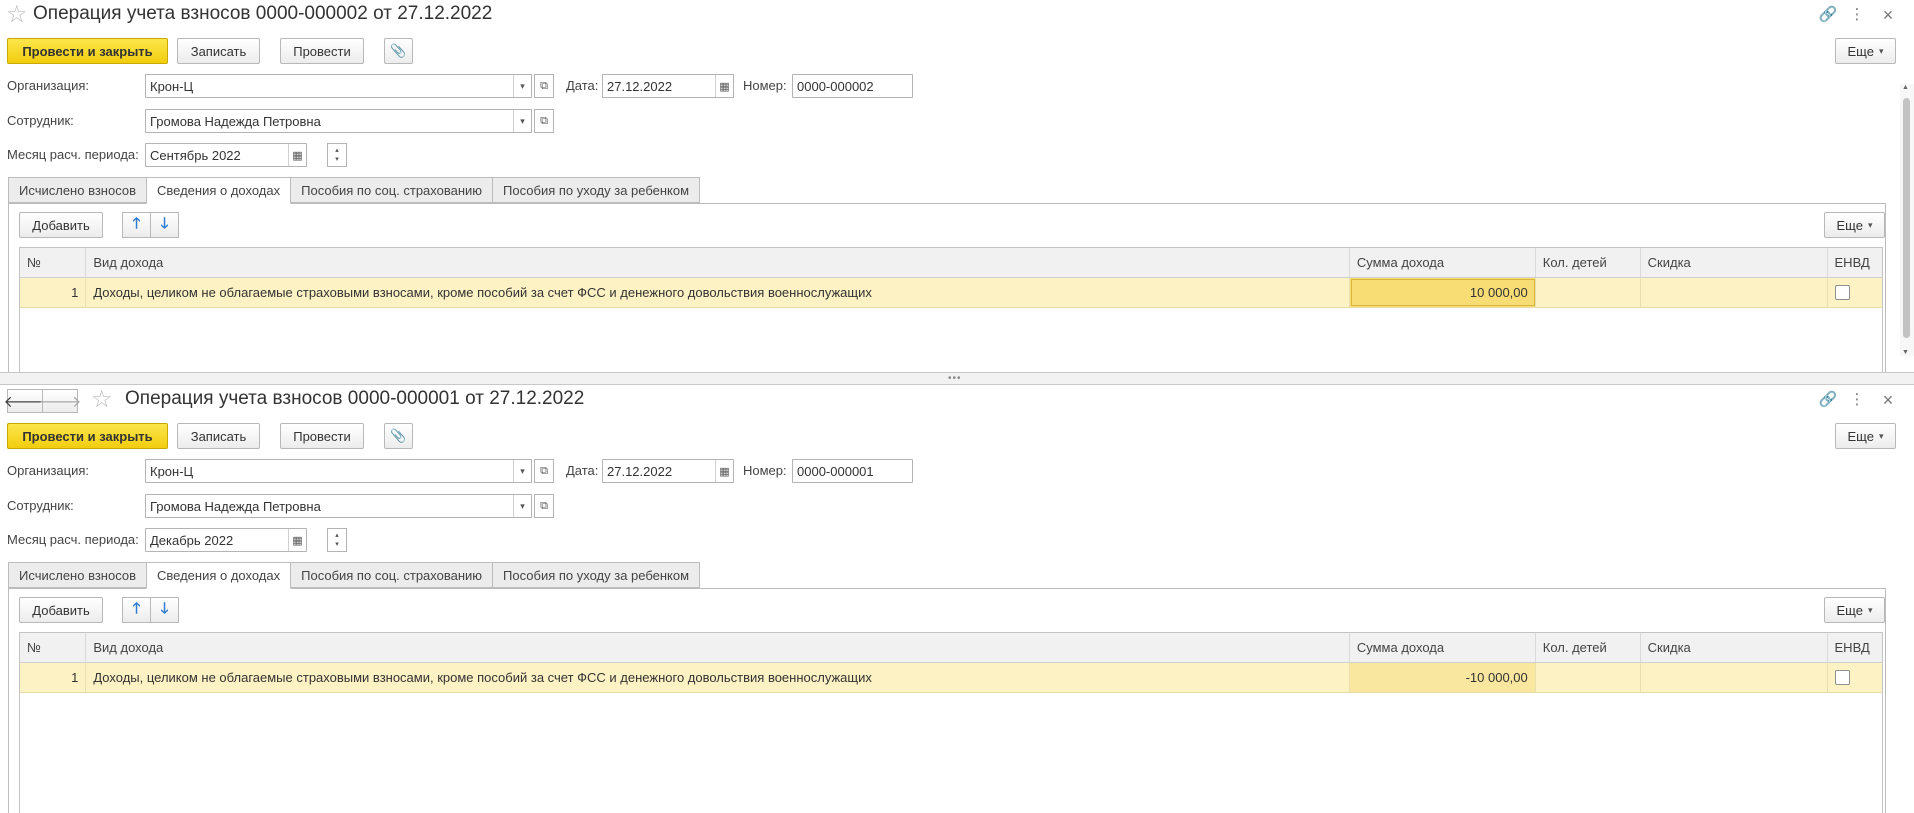 Image resolution: width=1914 pixels, height=813 pixels. I want to click on period-field: Декабрь 2022 ▦, so click(226, 540).